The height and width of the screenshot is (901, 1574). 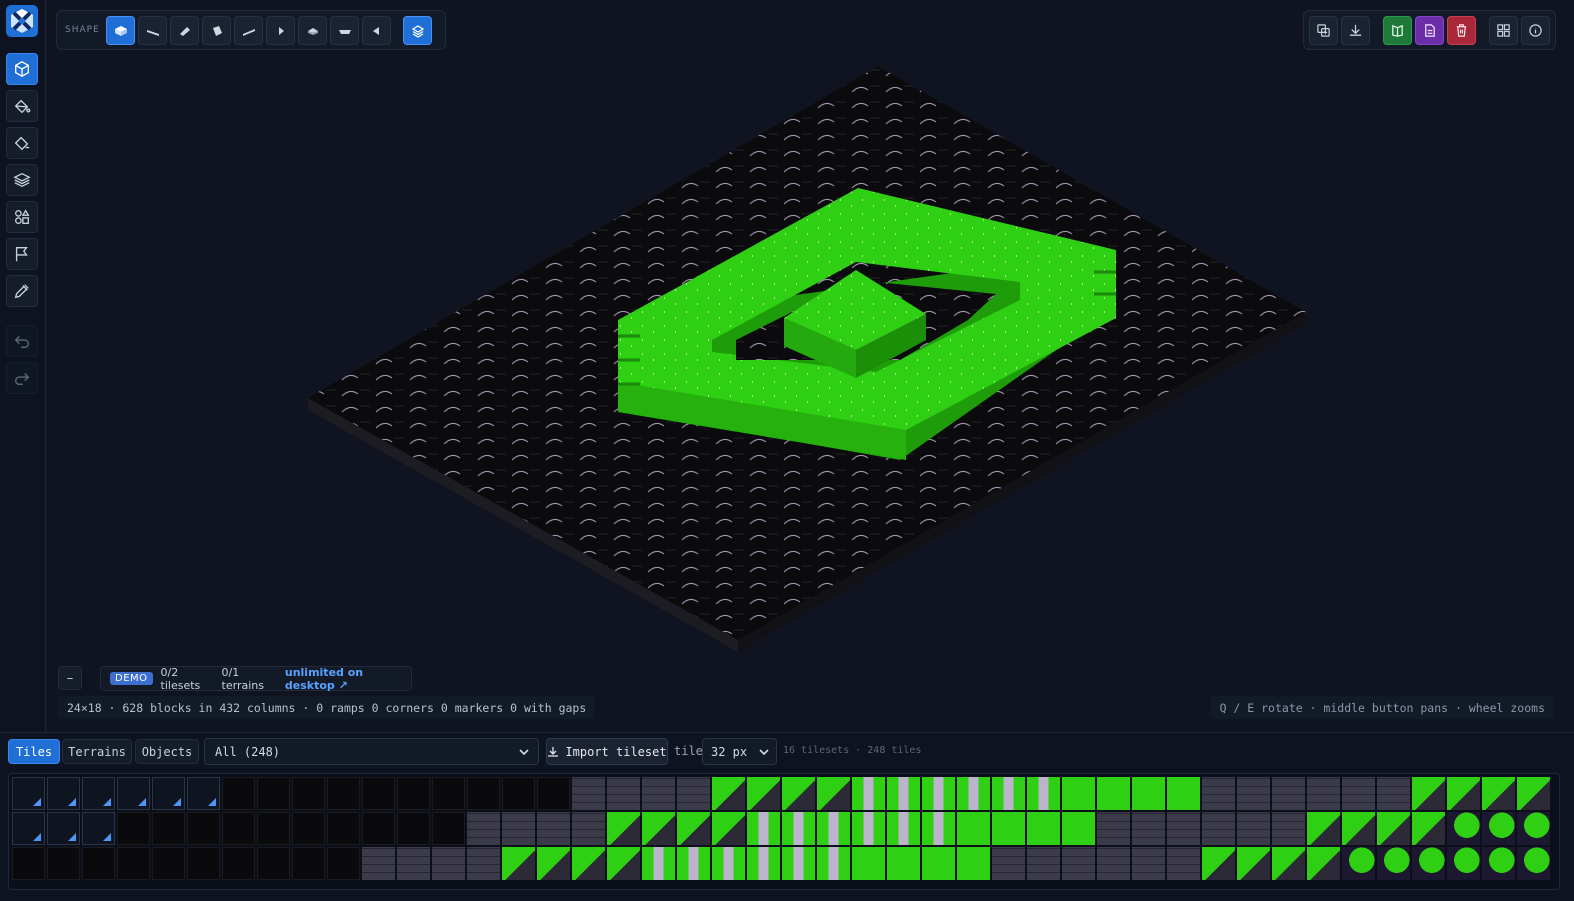 What do you see at coordinates (216, 30) in the screenshot?
I see `shape-diagonal-button` at bounding box center [216, 30].